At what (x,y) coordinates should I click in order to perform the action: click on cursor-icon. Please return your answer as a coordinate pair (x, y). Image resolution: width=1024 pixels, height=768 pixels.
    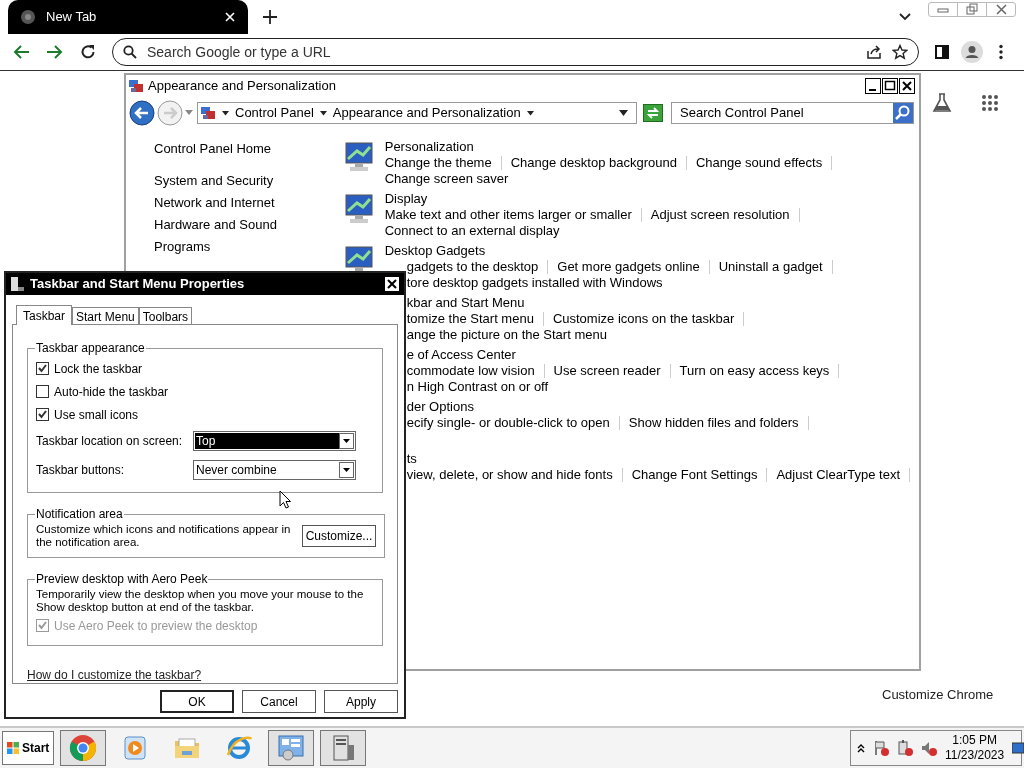
    Looking at the image, I should click on (285, 499).